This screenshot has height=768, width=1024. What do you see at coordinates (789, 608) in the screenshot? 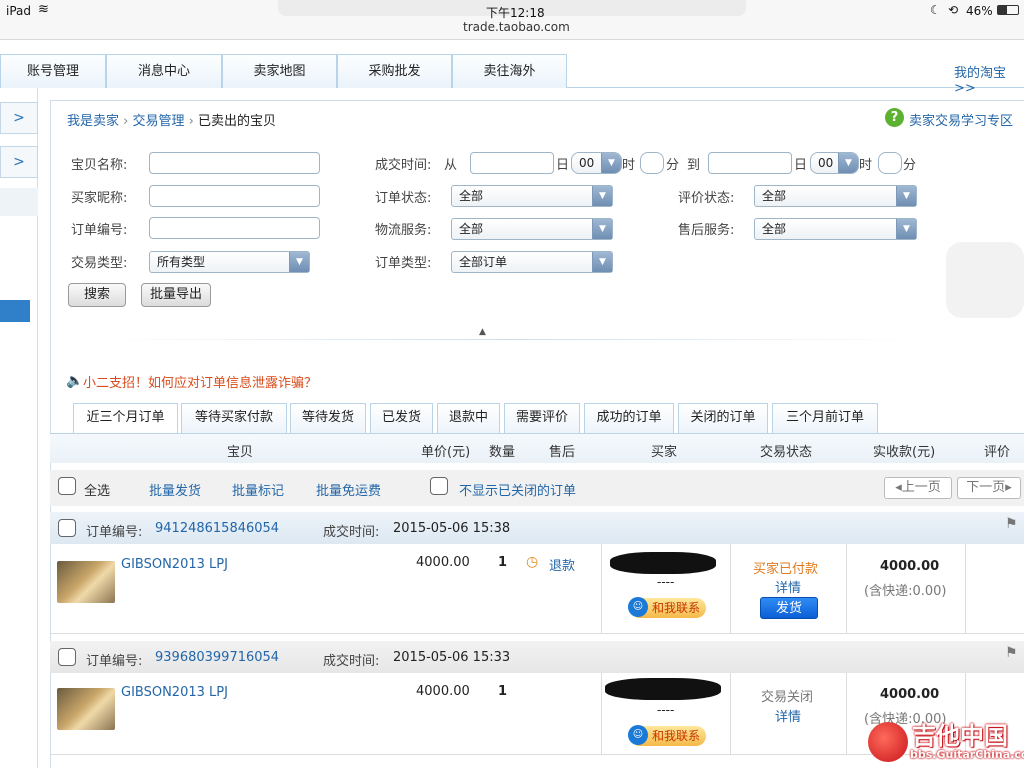
I see `ship-button: 发货` at bounding box center [789, 608].